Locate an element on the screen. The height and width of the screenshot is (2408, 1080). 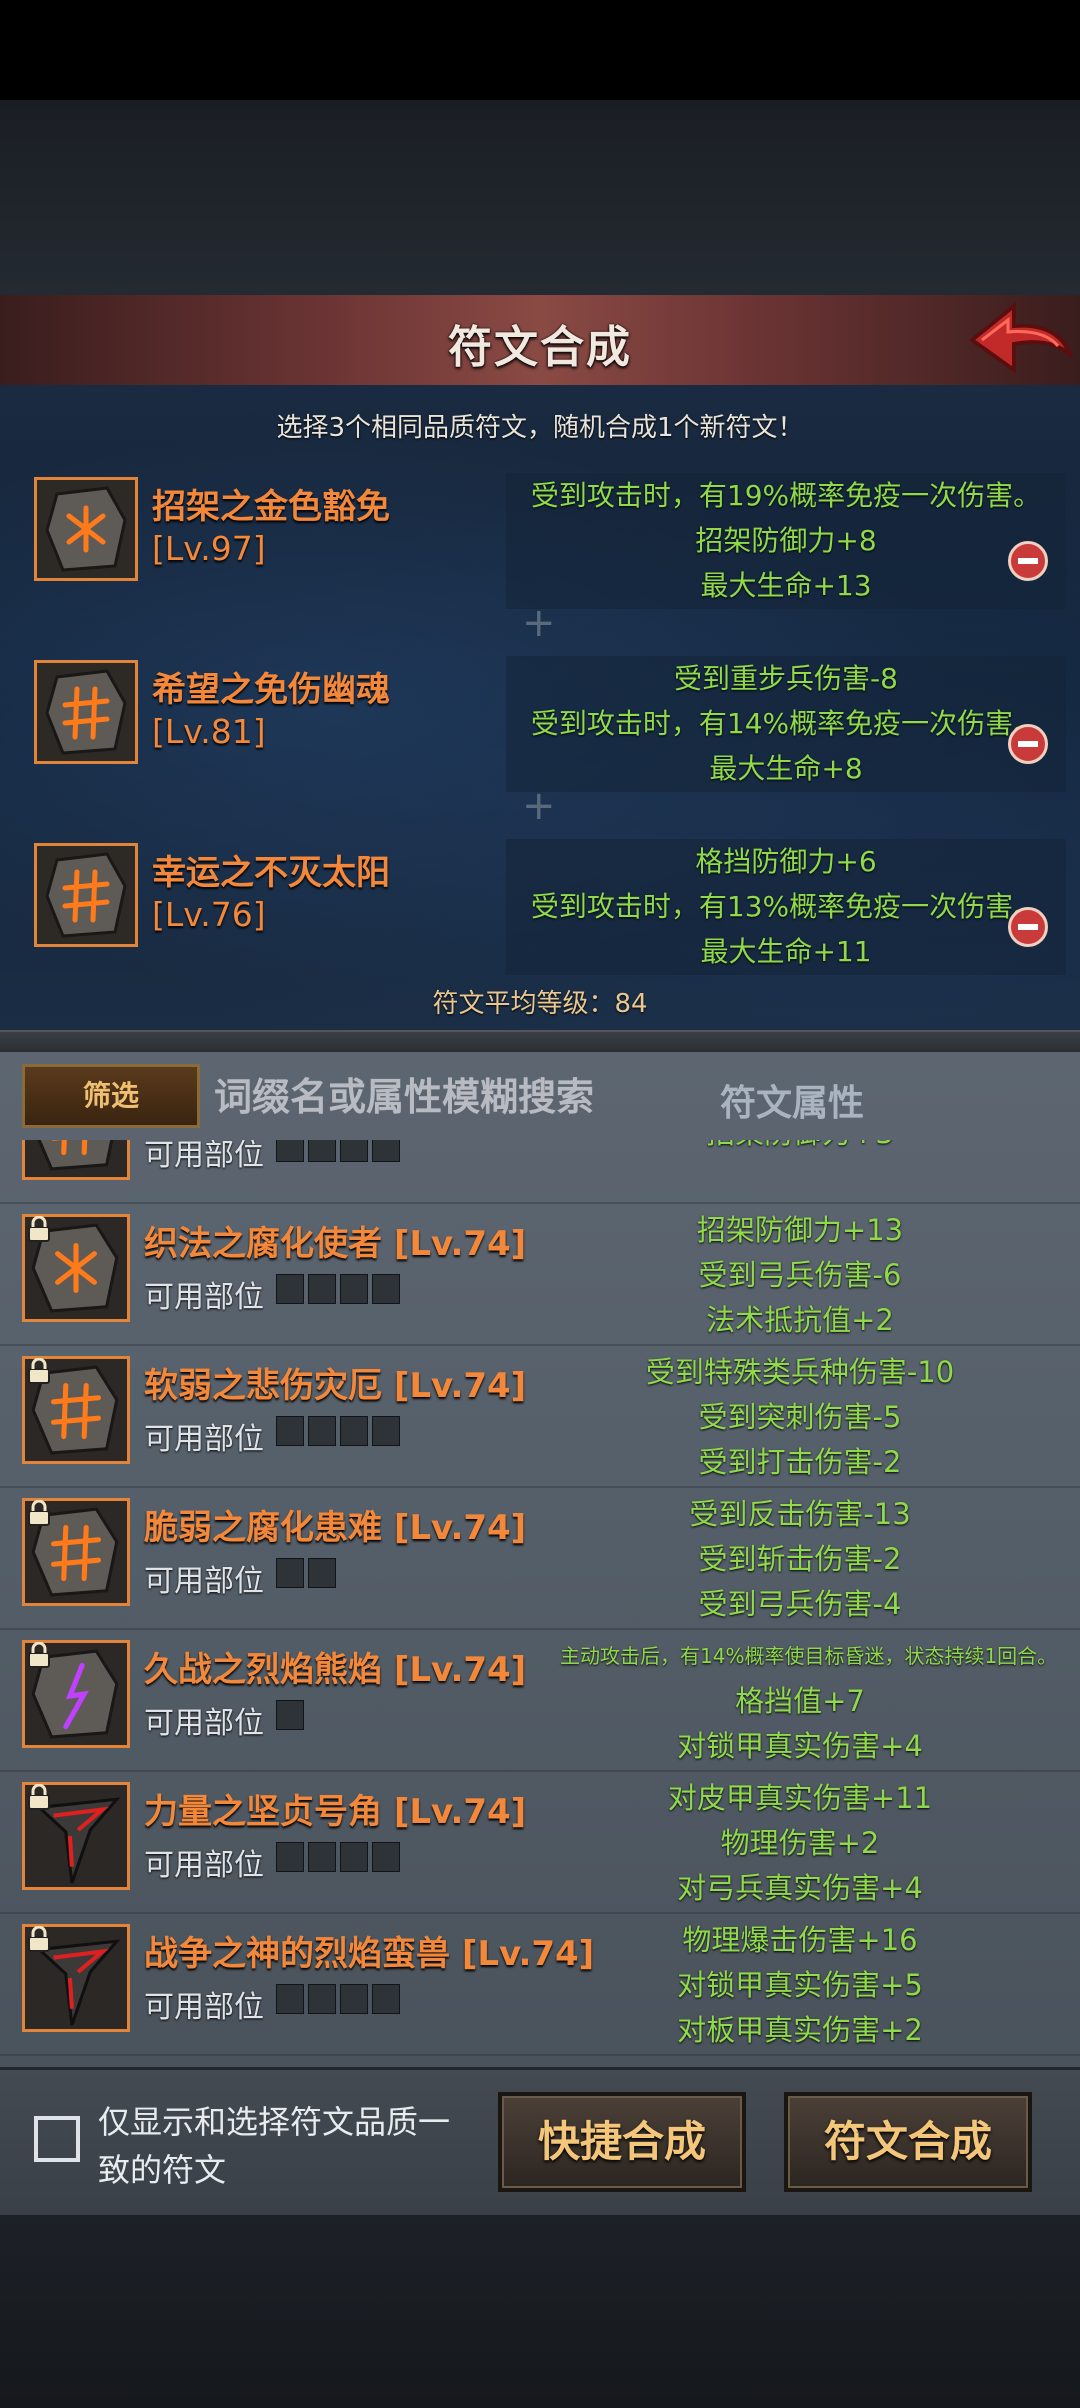
attribute-line: 受到攻击时，有19%概率免疫一次伤害。 is located at coordinates (786, 495).